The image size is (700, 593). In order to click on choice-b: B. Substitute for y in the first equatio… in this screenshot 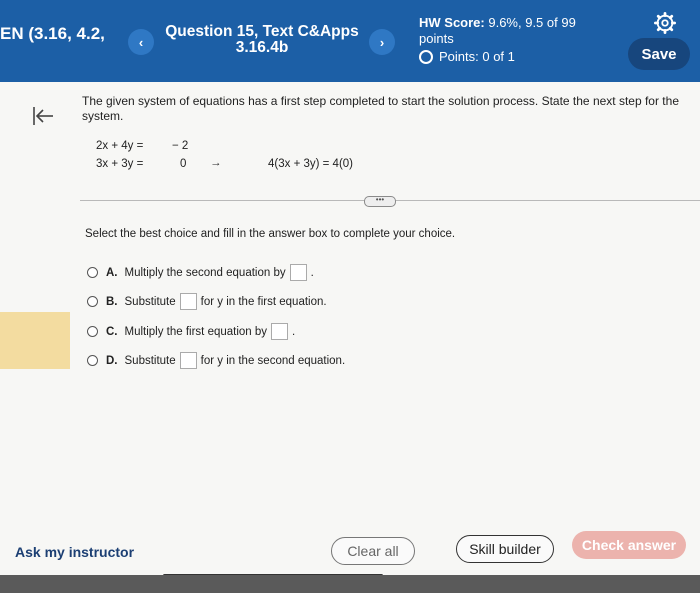, I will do `click(207, 301)`.